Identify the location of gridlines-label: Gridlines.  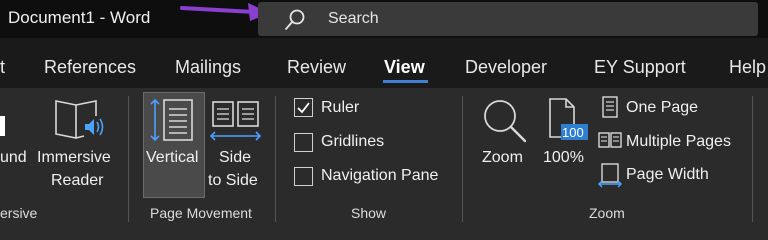
(352, 142).